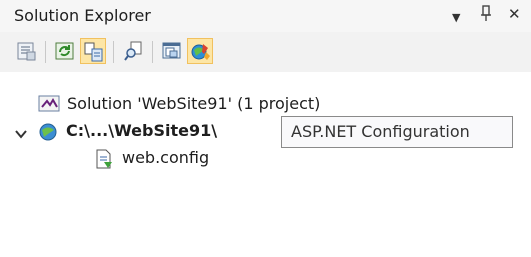 Image resolution: width=531 pixels, height=257 pixels. Describe the element at coordinates (142, 130) in the screenshot. I see `tree-item-label: C:\...\WebSite91\` at that location.